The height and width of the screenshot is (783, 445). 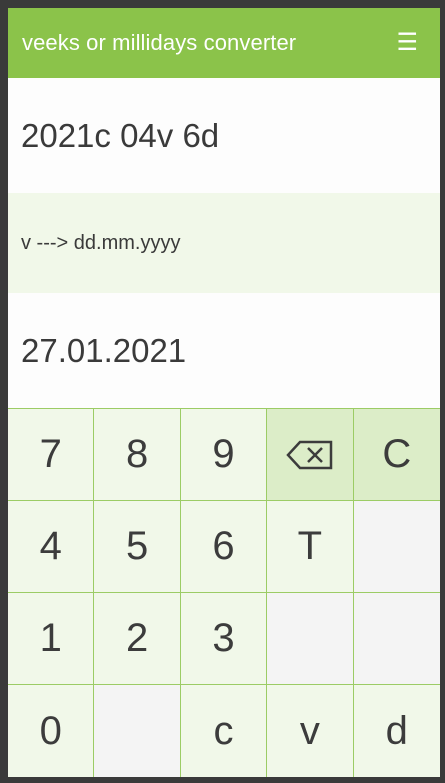 I want to click on key-6: 6, so click(x=224, y=547).